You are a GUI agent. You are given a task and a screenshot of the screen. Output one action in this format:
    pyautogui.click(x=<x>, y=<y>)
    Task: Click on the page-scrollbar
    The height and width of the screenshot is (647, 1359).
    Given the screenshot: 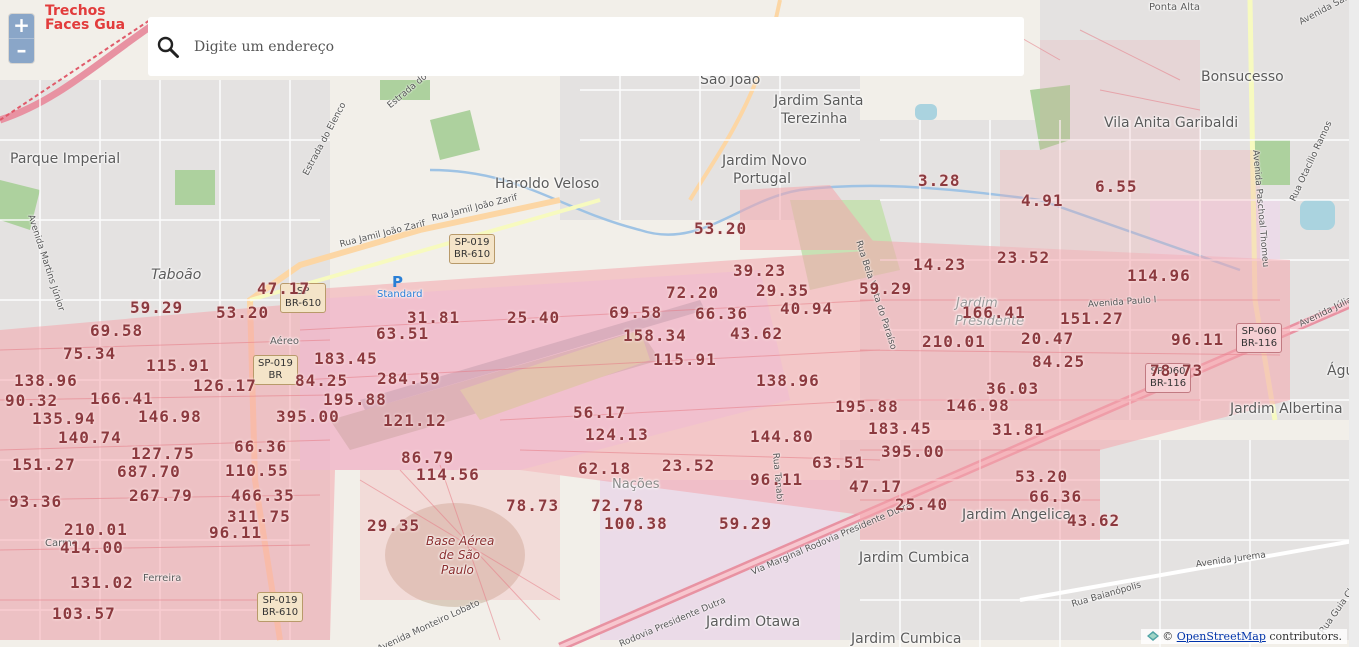 What is the action you would take?
    pyautogui.click(x=1354, y=323)
    